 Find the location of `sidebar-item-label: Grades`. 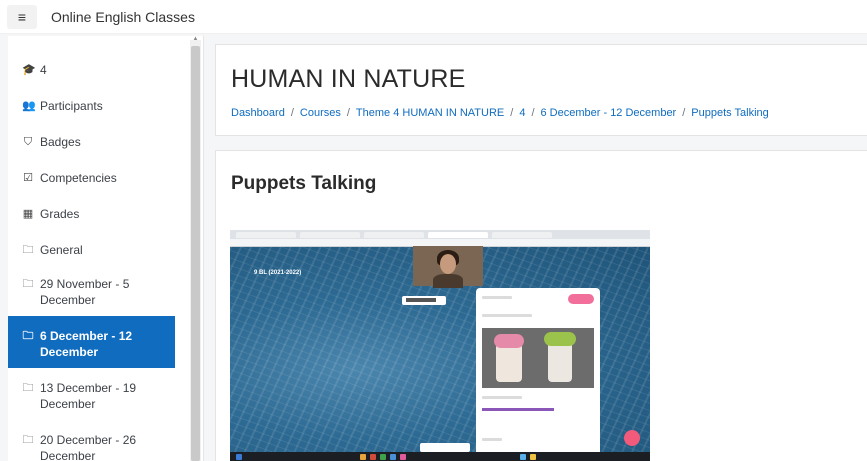

sidebar-item-label: Grades is located at coordinates (60, 214).